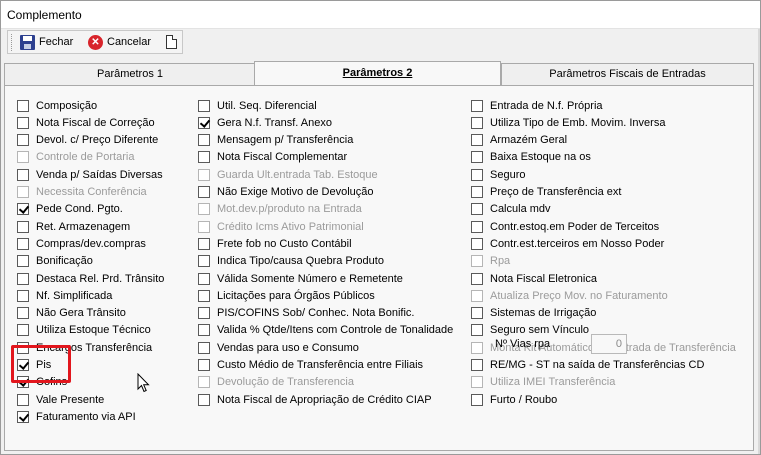  What do you see at coordinates (119, 42) in the screenshot?
I see `cancelar-button: ✕ Cancelar` at bounding box center [119, 42].